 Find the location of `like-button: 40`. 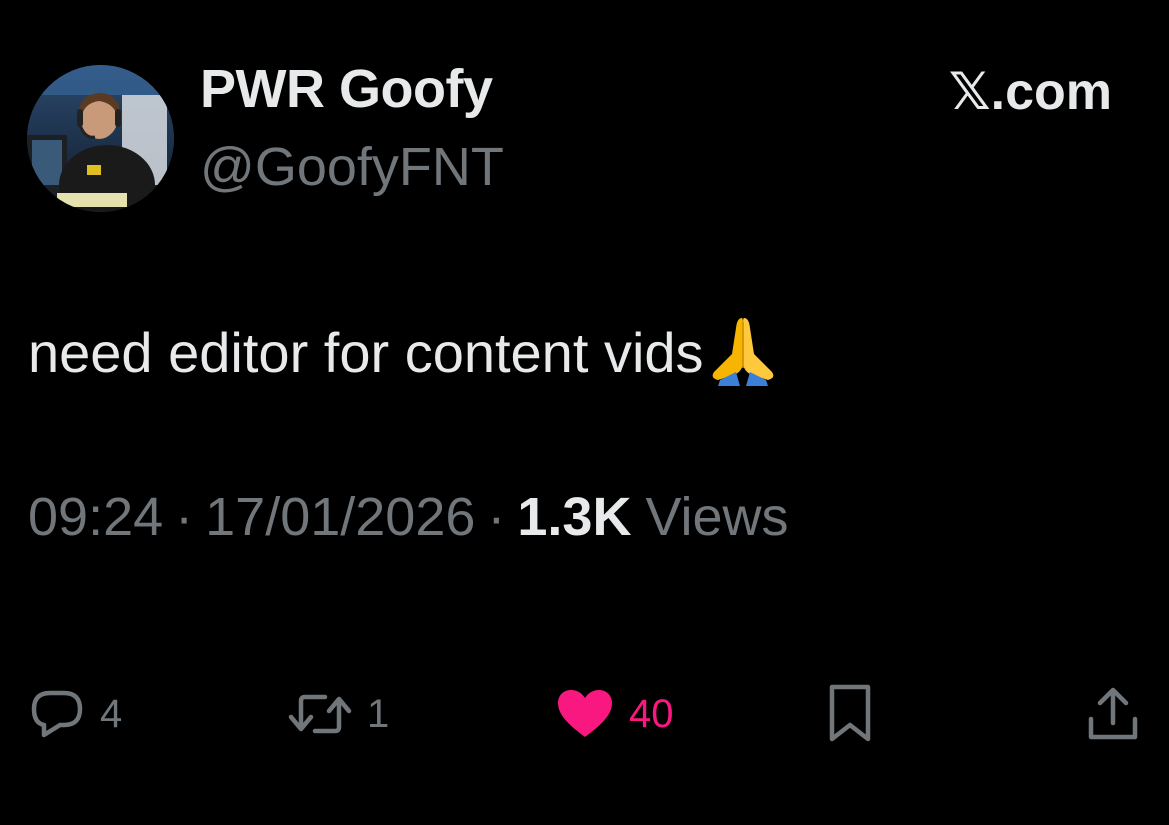

like-button: 40 is located at coordinates (614, 714).